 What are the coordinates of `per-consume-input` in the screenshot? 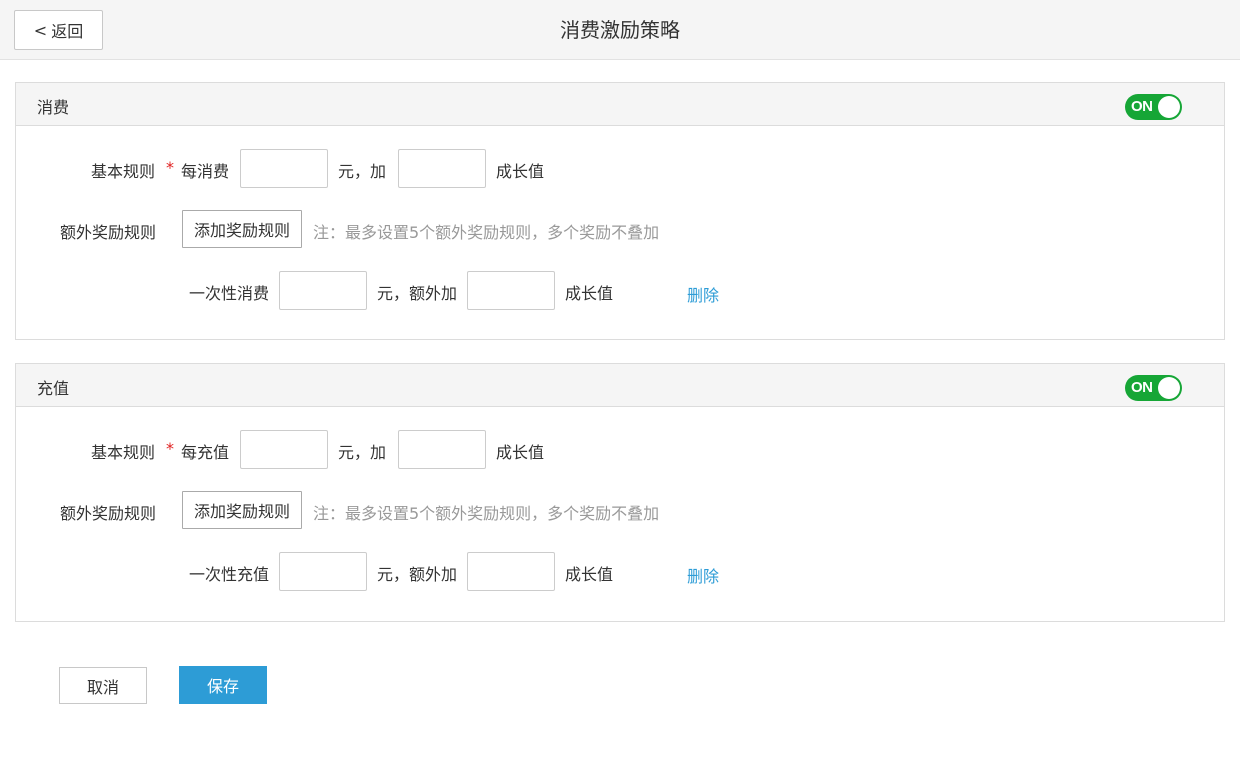 It's located at (284, 168).